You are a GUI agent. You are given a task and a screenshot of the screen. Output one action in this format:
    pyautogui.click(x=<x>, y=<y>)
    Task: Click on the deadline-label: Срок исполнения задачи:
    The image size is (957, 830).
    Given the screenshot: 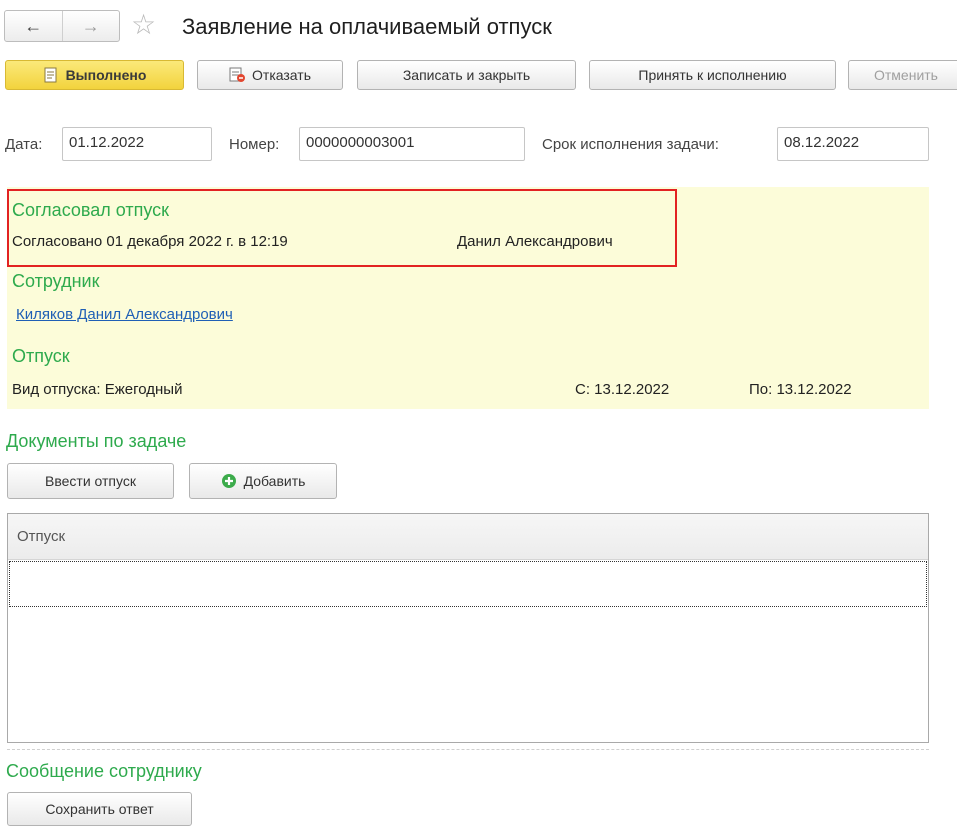 What is the action you would take?
    pyautogui.click(x=630, y=144)
    